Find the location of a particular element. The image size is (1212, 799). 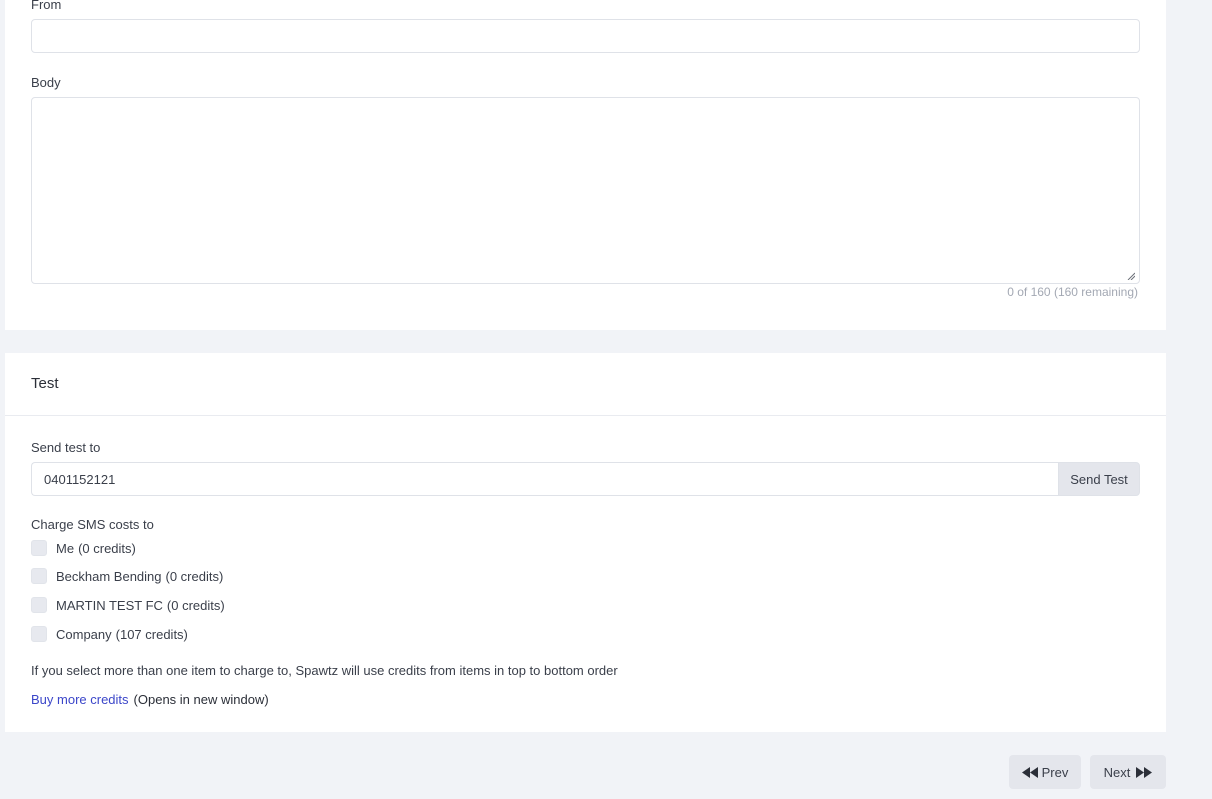

option-credits: (107 credits) is located at coordinates (151, 634).